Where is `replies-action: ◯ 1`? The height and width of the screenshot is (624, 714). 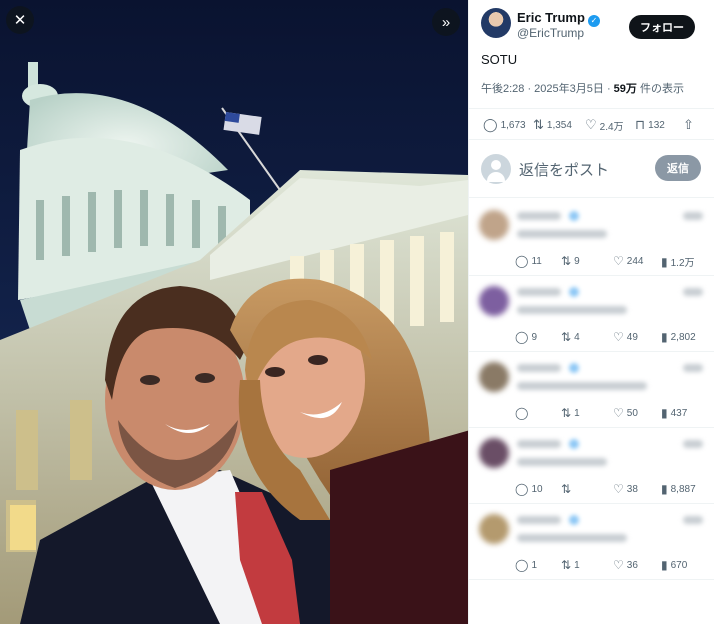
replies-action: ◯ 1 is located at coordinates (526, 565).